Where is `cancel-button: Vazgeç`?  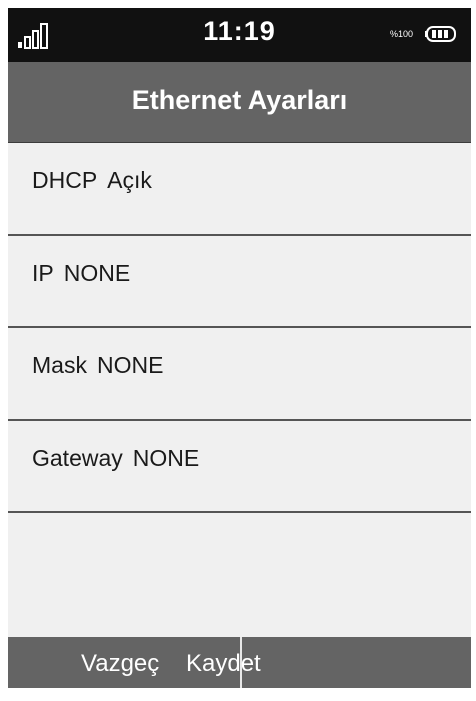
cancel-button: Vazgeç is located at coordinates (120, 664).